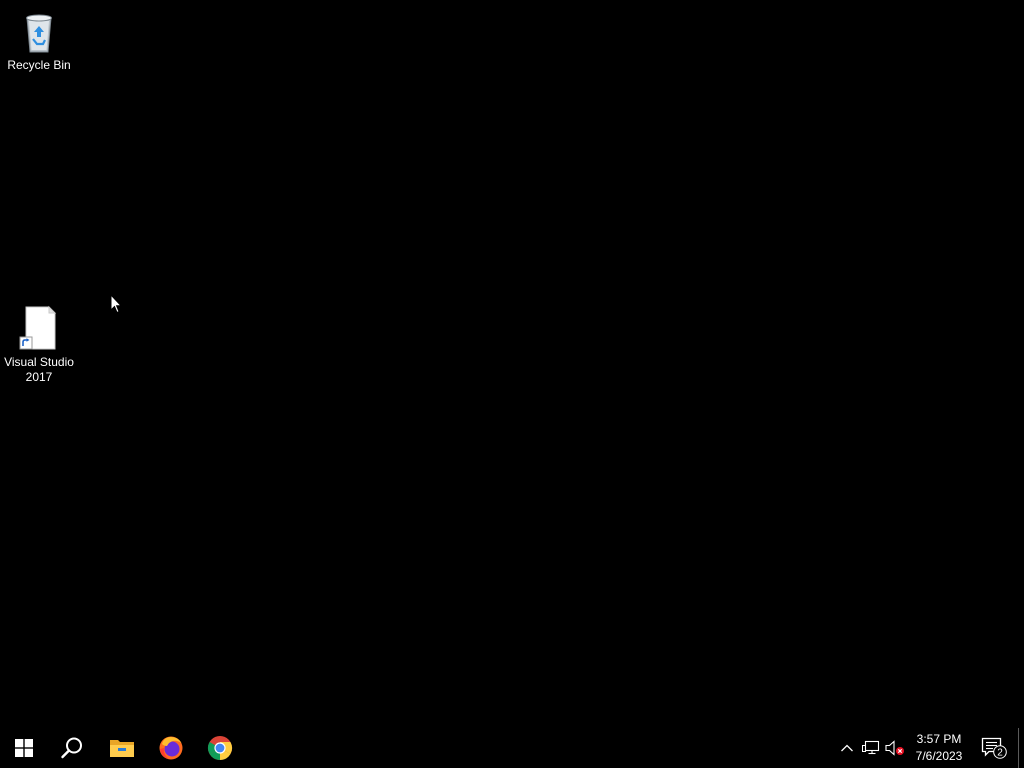 The height and width of the screenshot is (768, 1024). I want to click on volume-muted-icon, so click(894, 748).